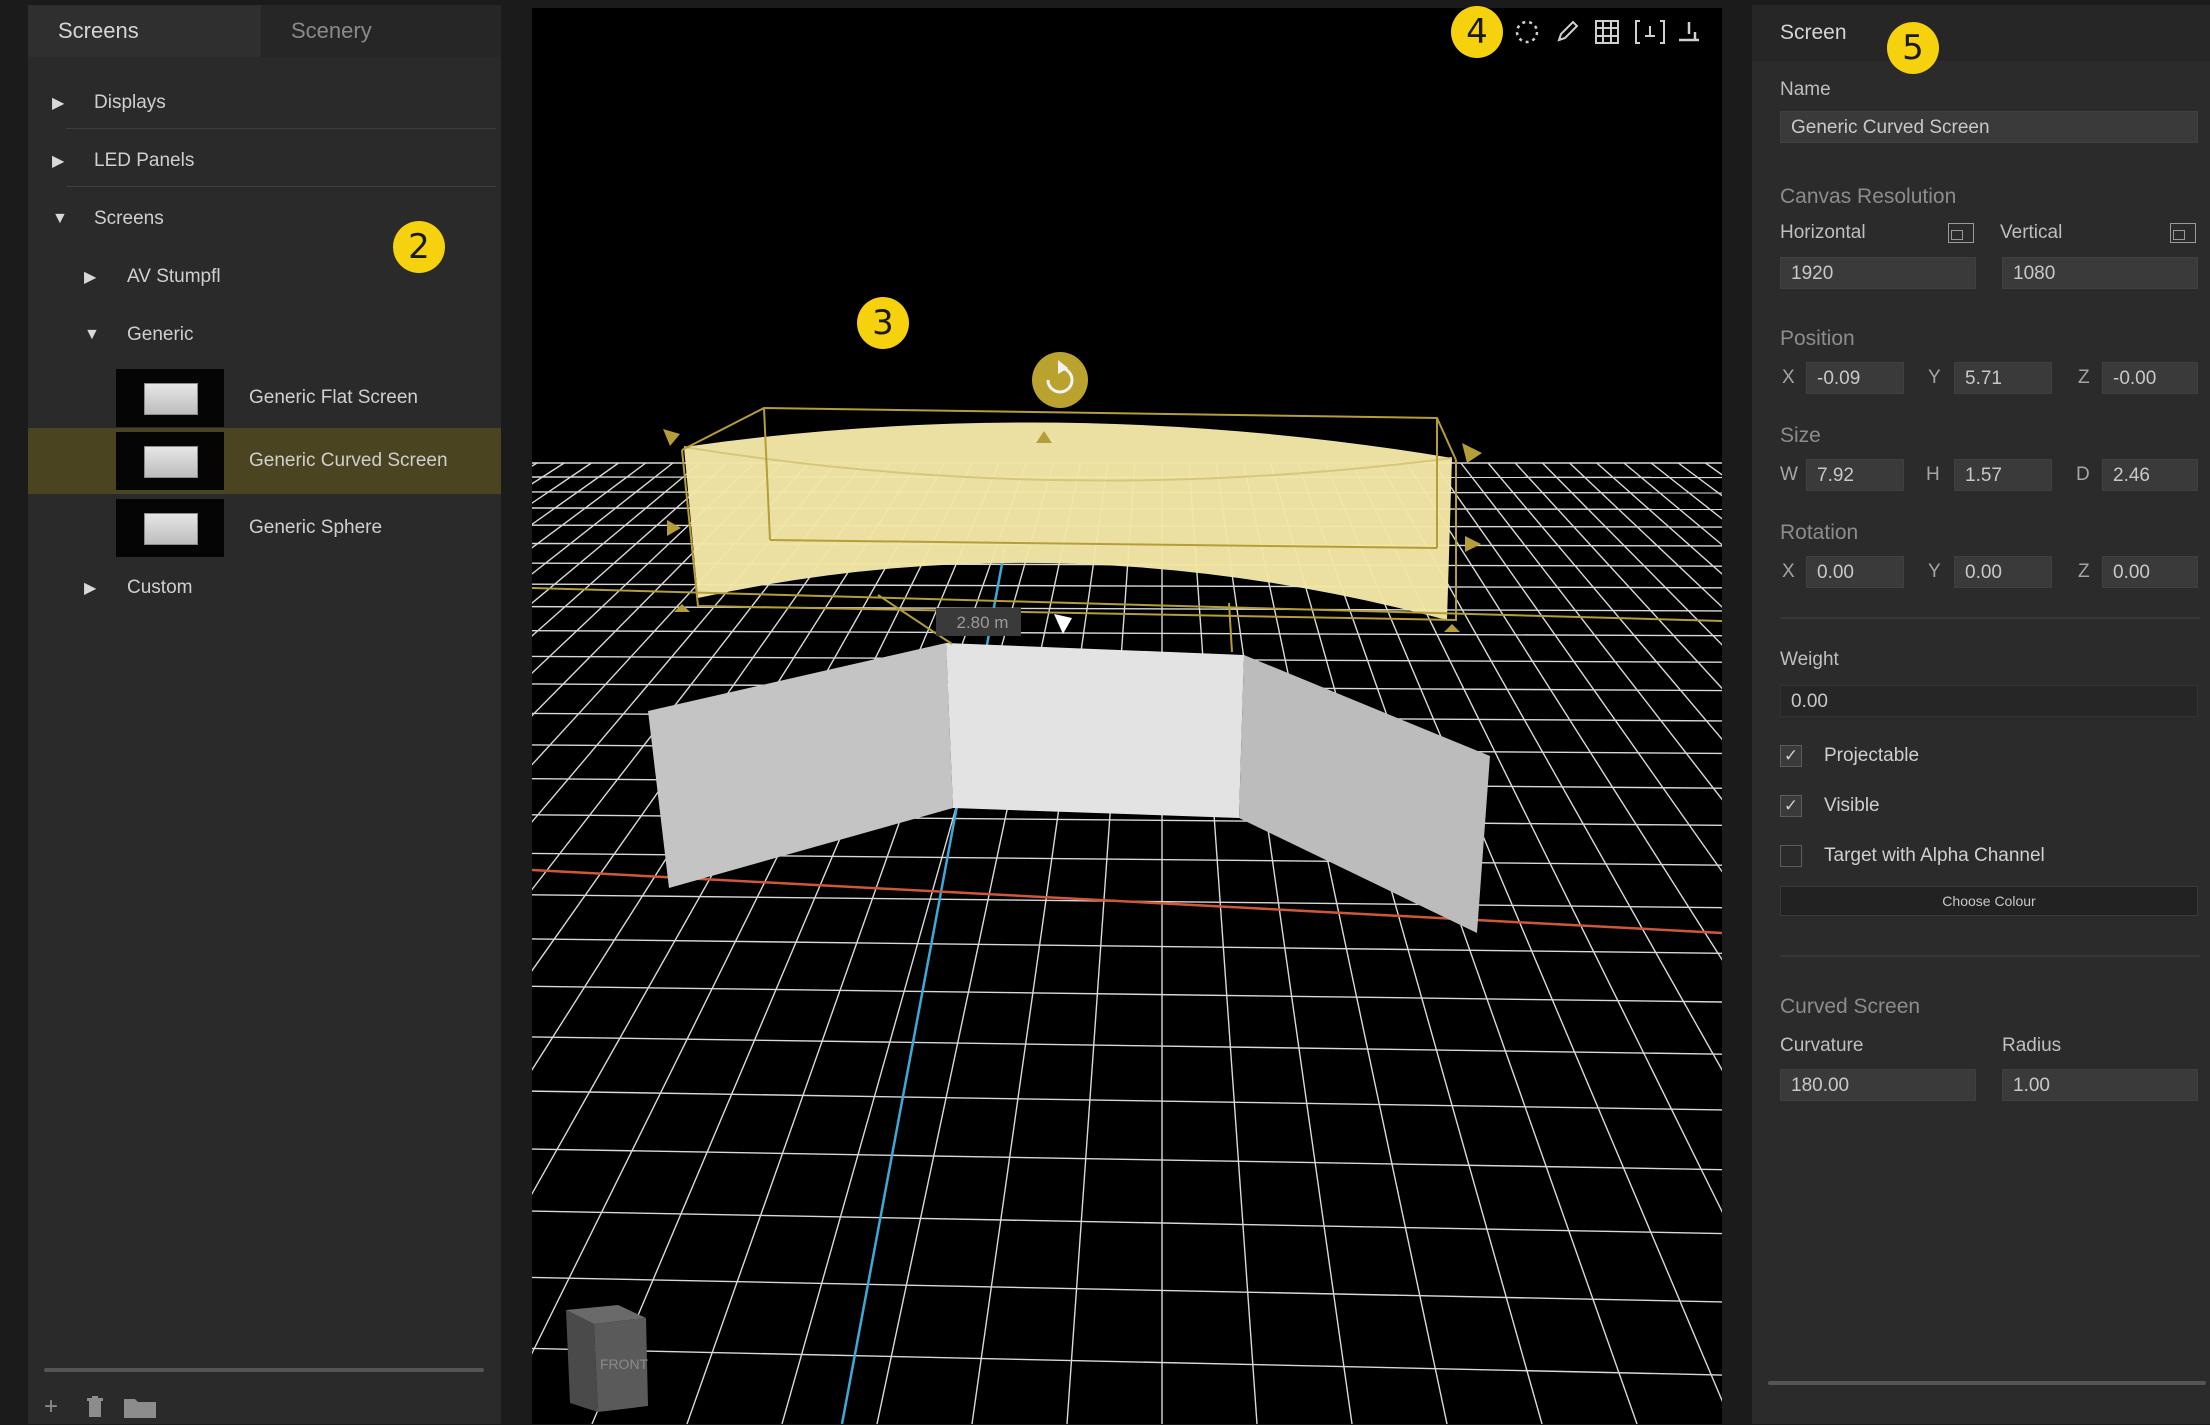 This screenshot has width=2210, height=1425. What do you see at coordinates (2031, 1046) in the screenshot?
I see `radius-label: Radius` at bounding box center [2031, 1046].